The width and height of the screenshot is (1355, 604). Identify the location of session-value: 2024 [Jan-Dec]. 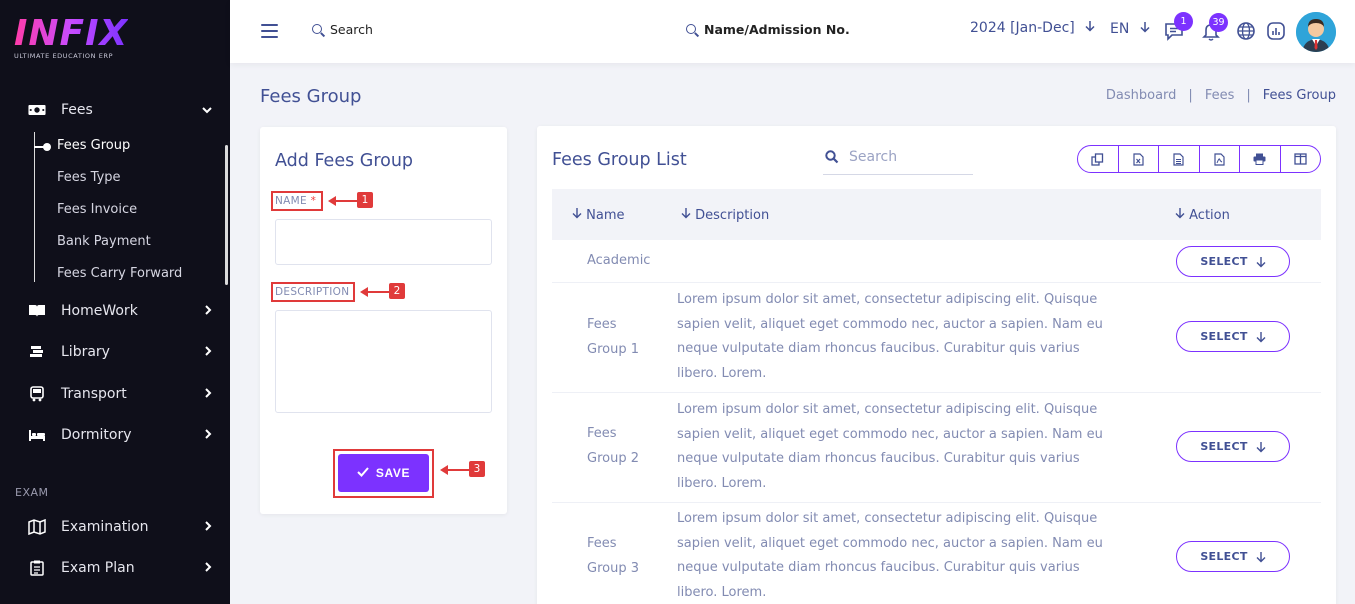
(1022, 28).